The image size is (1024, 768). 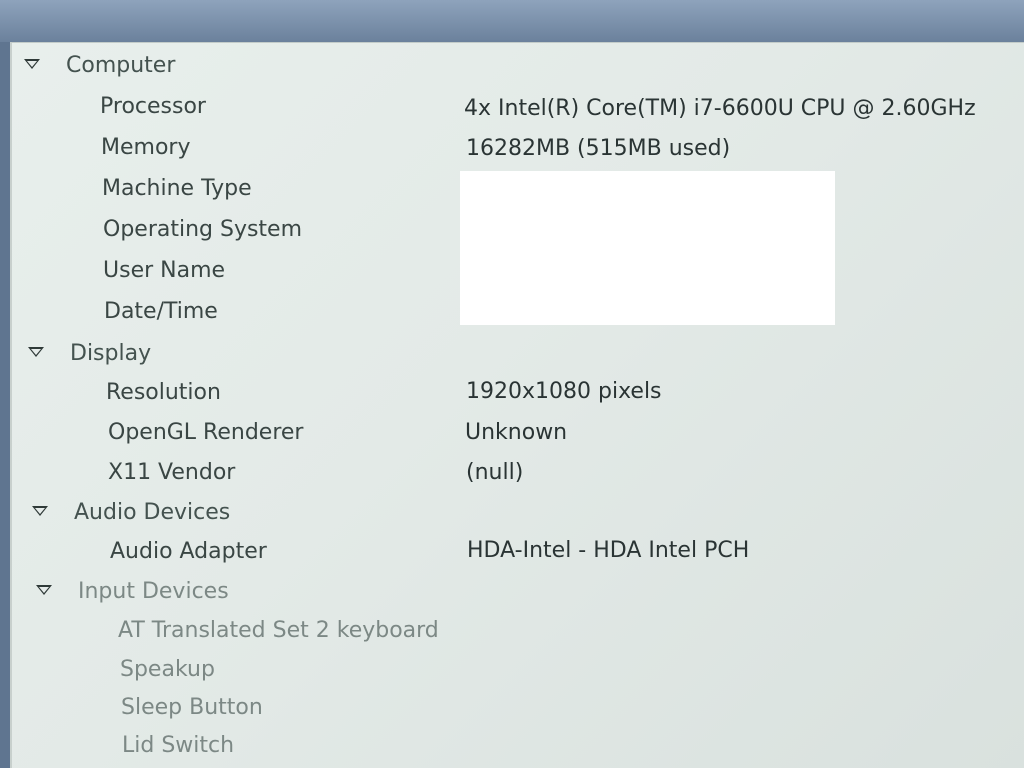 I want to click on item-key-processor: Processor, so click(x=153, y=106).